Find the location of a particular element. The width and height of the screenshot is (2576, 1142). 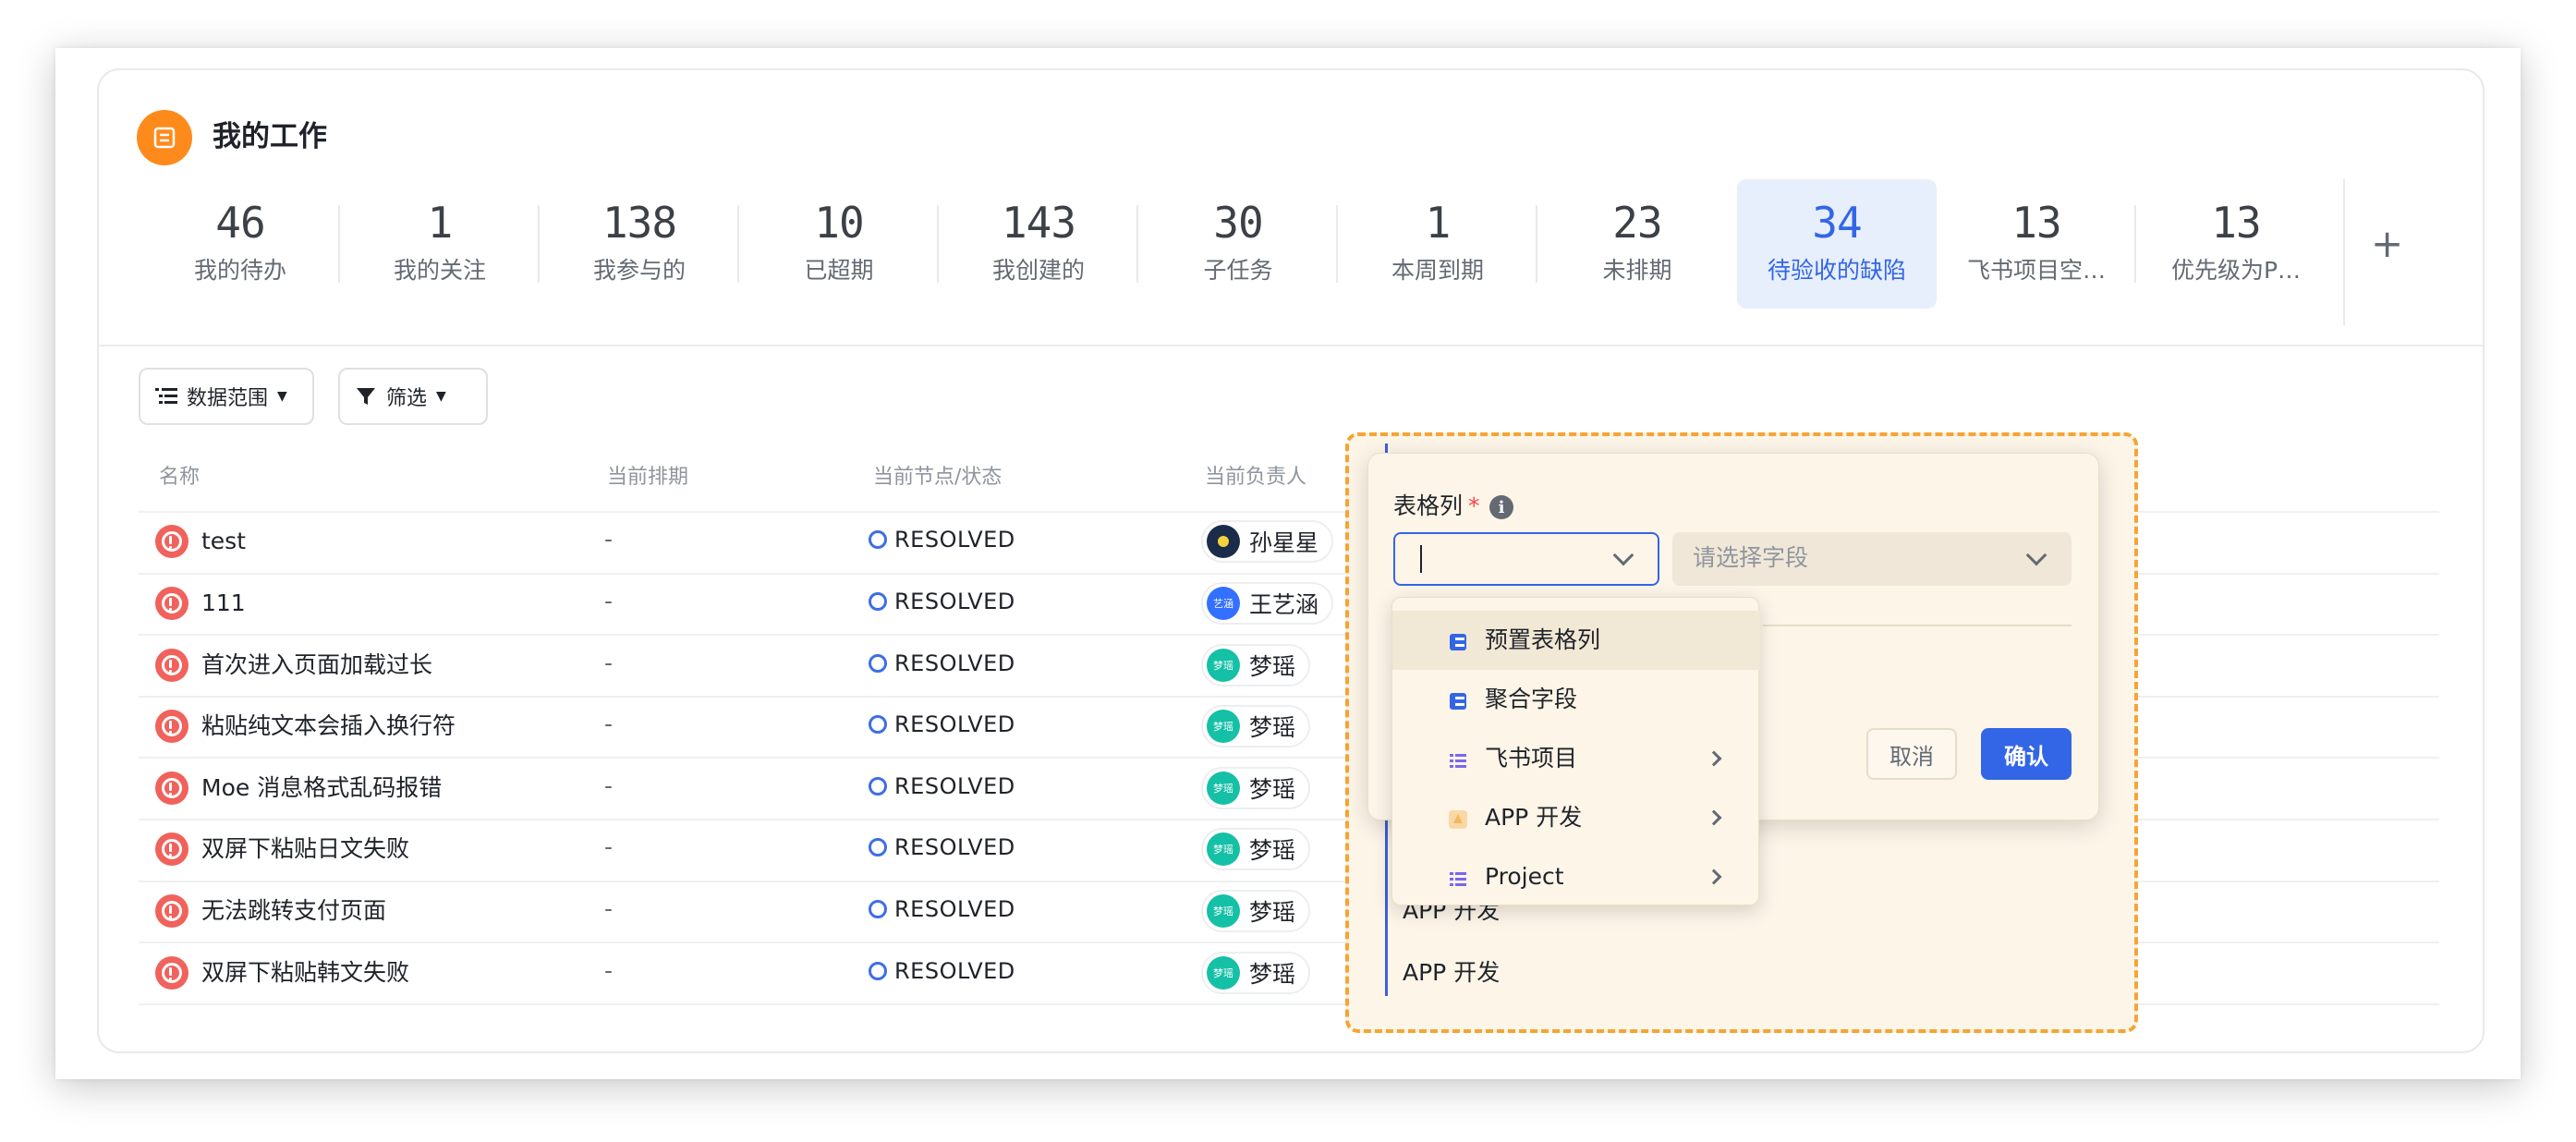

item-name: 无法跳转支付页面 is located at coordinates (293, 911).